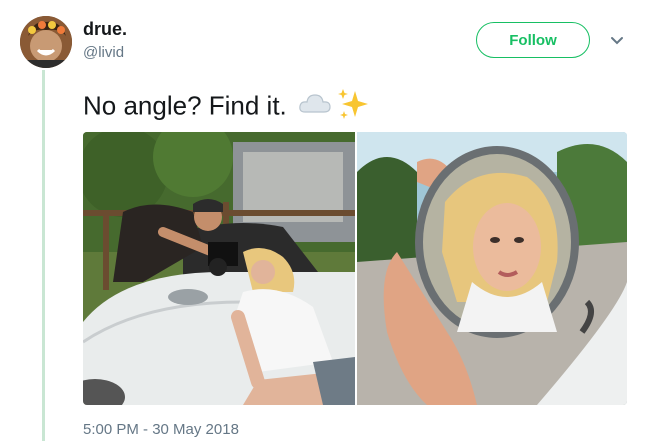 The height and width of the screenshot is (441, 650). What do you see at coordinates (353, 107) in the screenshot?
I see `sparkles-icon` at bounding box center [353, 107].